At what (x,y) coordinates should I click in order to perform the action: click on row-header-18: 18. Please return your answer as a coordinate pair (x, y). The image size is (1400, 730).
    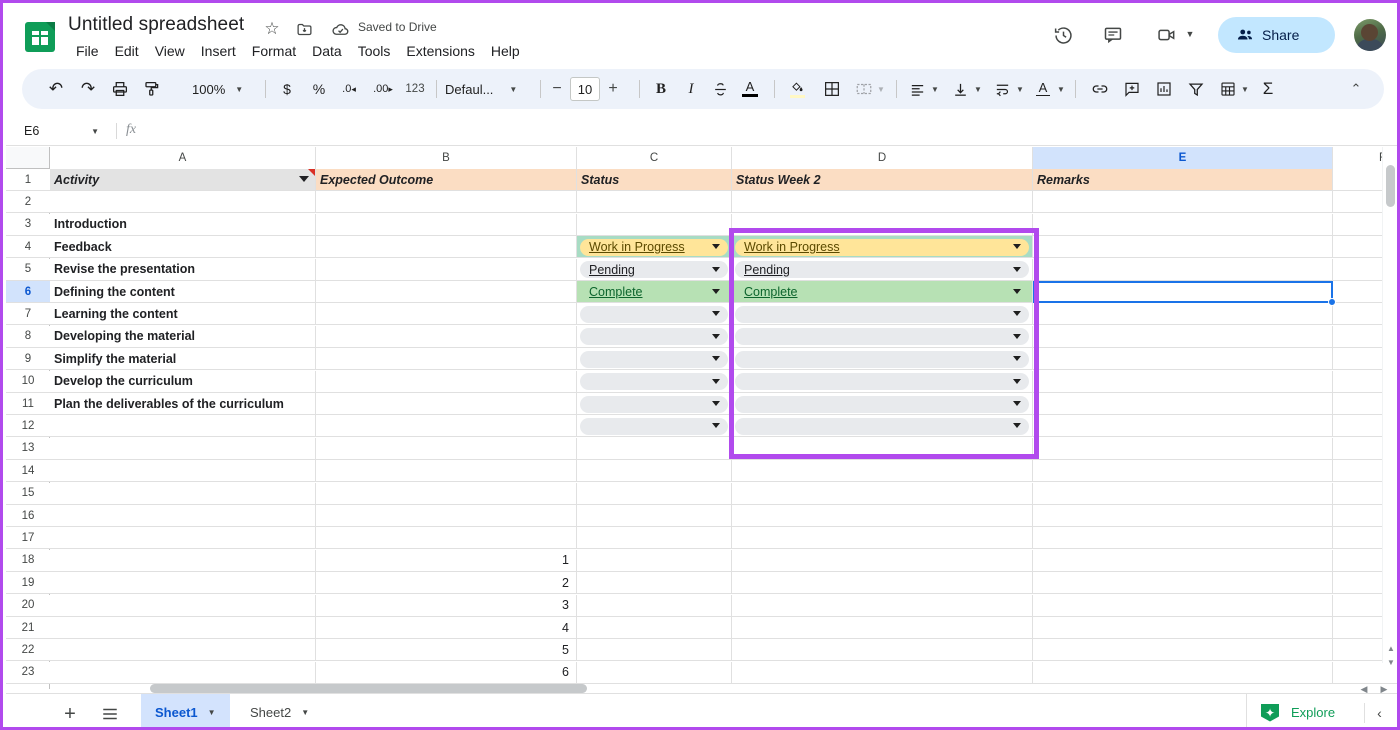
    Looking at the image, I should click on (28, 560).